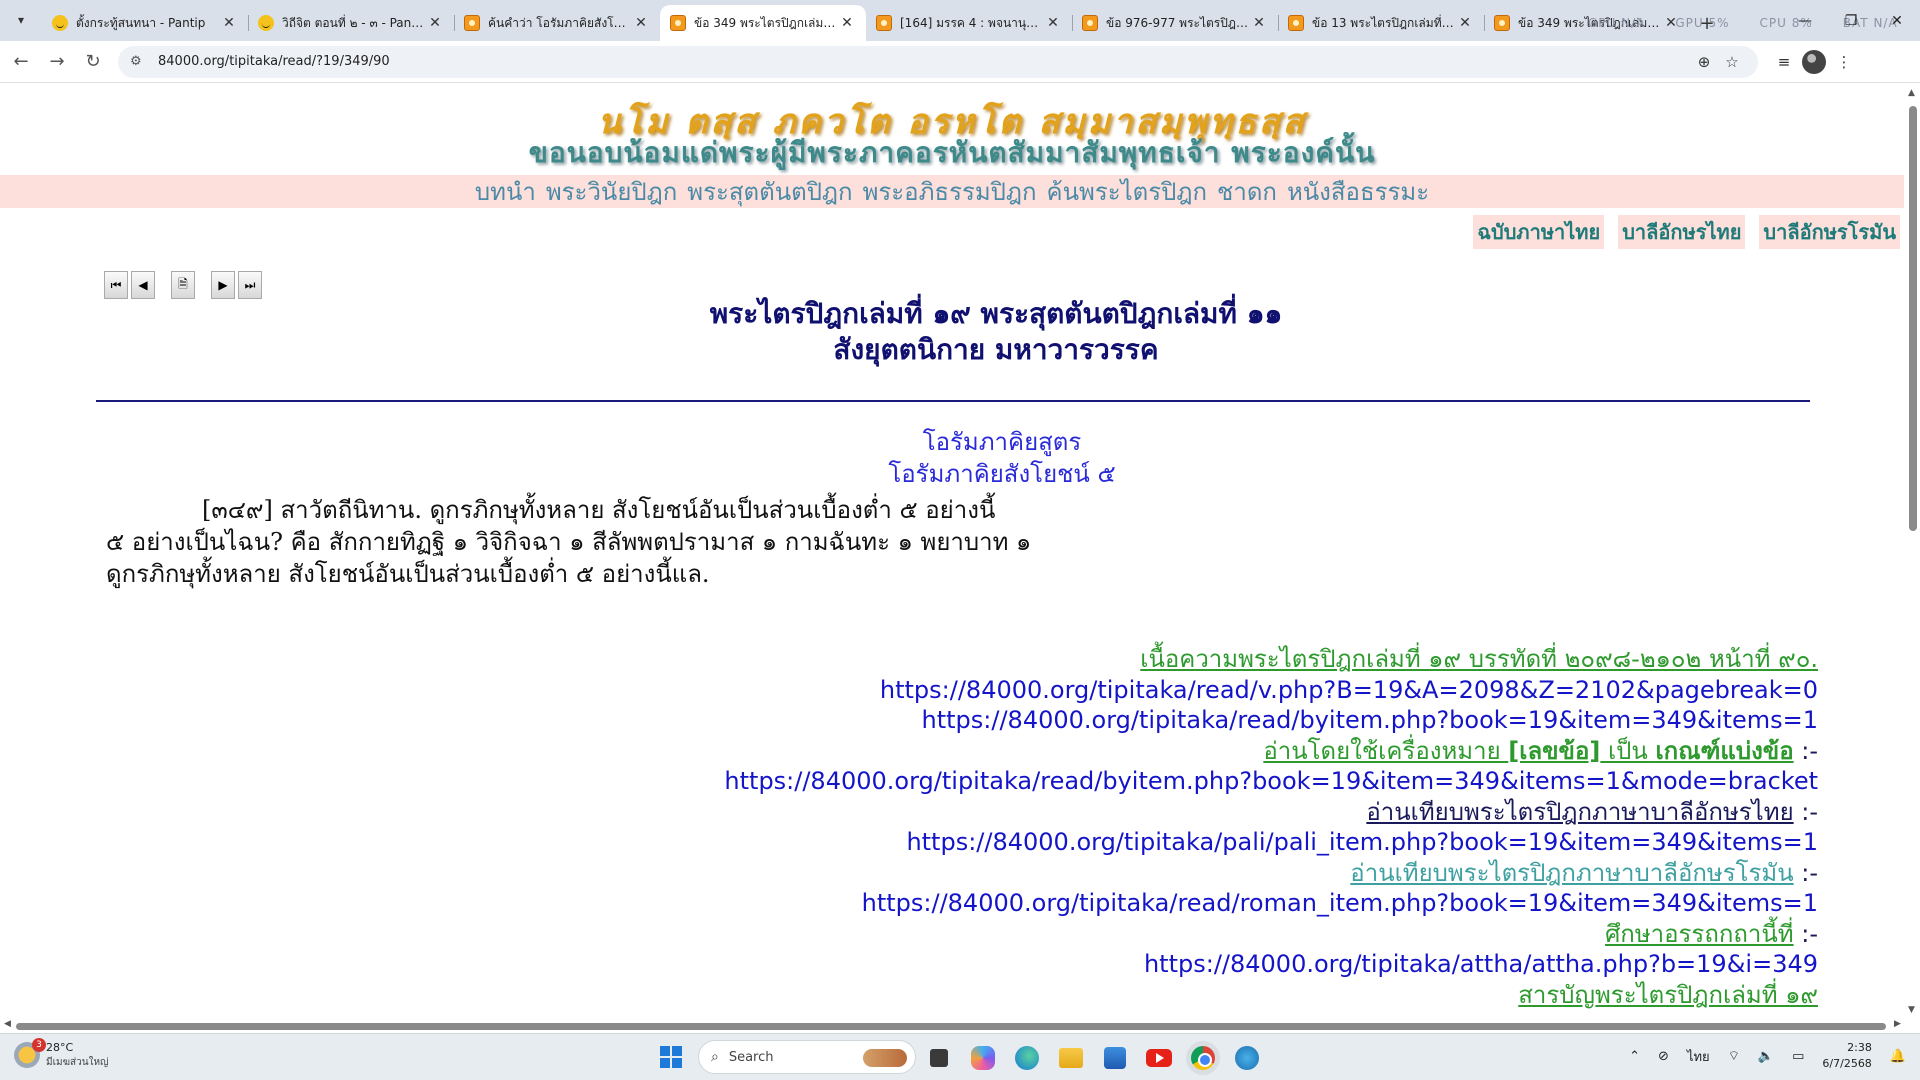  Describe the element at coordinates (1071, 1058) in the screenshot. I see `file-explorer-icon` at that location.